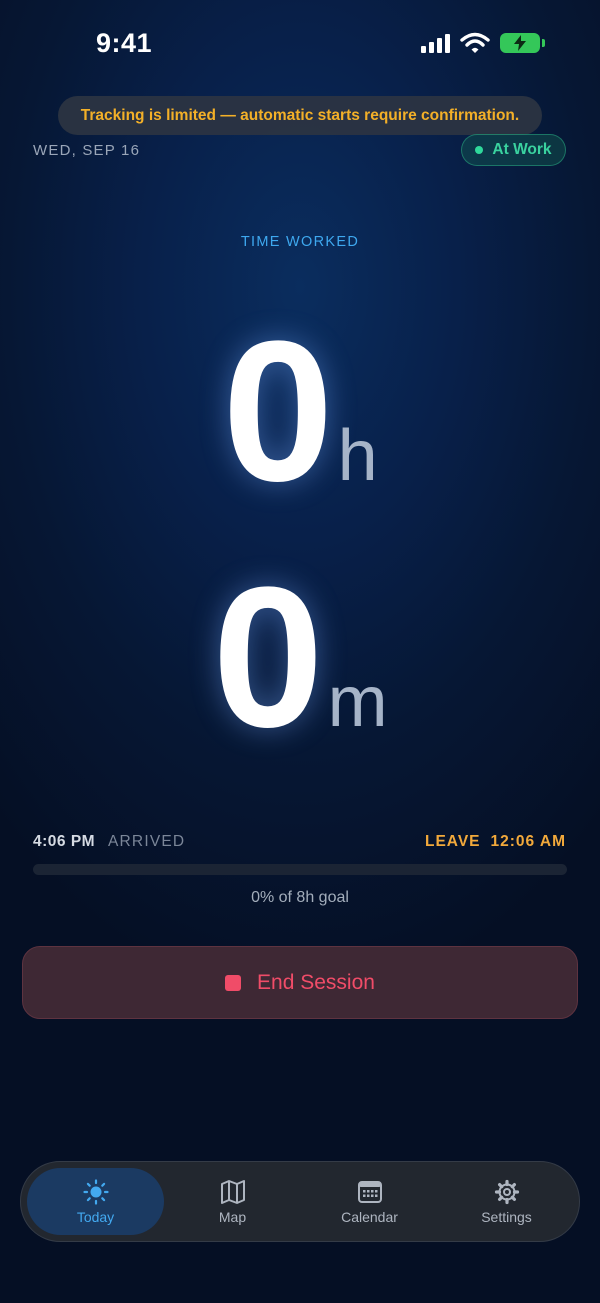 The image size is (600, 1303). I want to click on hours-unit: h, so click(357, 456).